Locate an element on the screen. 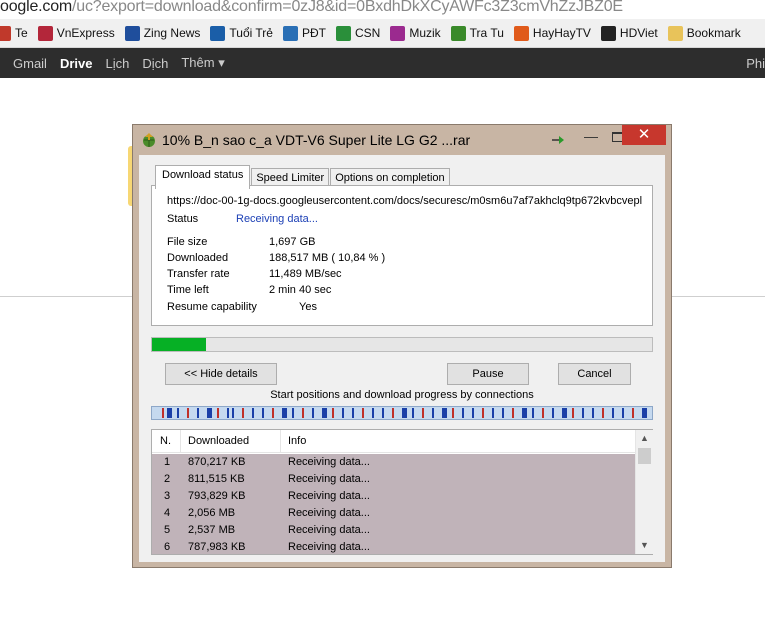  pause-button: Pause is located at coordinates (488, 374).